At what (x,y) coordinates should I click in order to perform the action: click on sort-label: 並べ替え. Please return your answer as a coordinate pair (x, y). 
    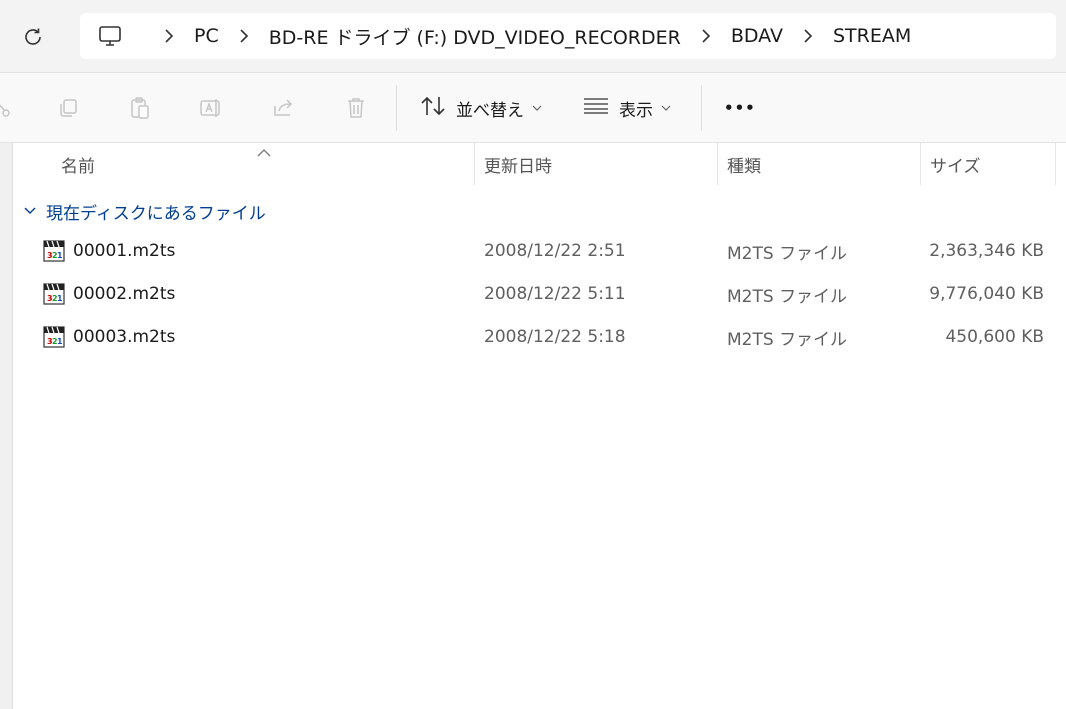
    Looking at the image, I should click on (490, 110).